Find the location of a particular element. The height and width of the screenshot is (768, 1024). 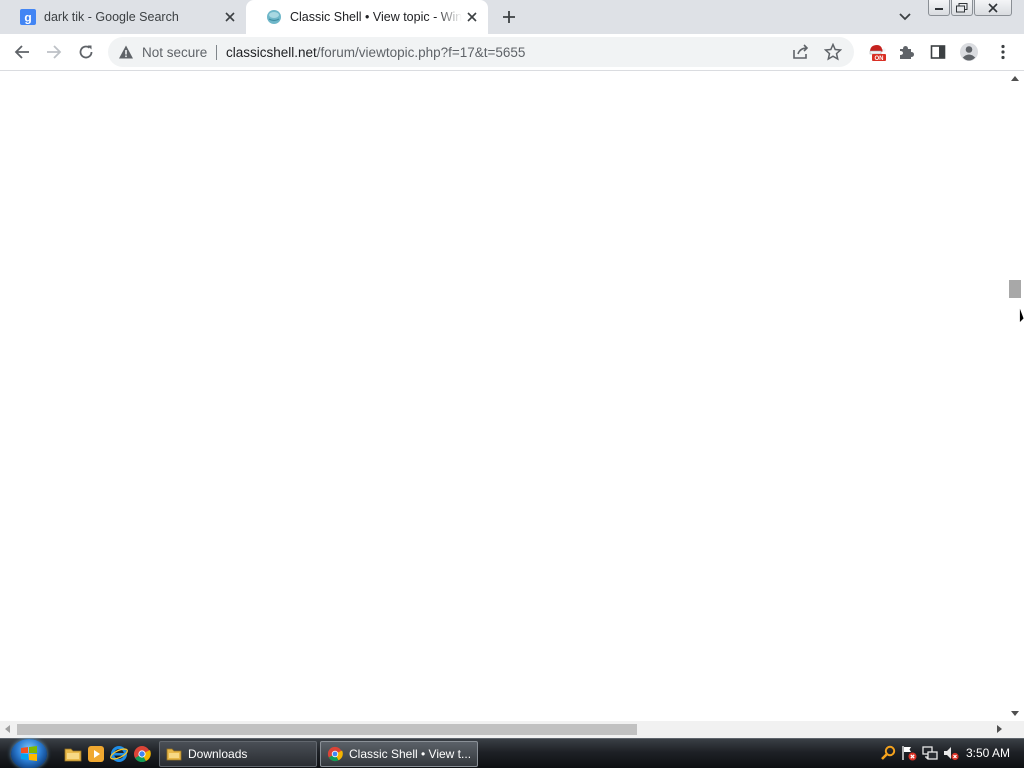

google-g-icon: g is located at coordinates (28, 17).